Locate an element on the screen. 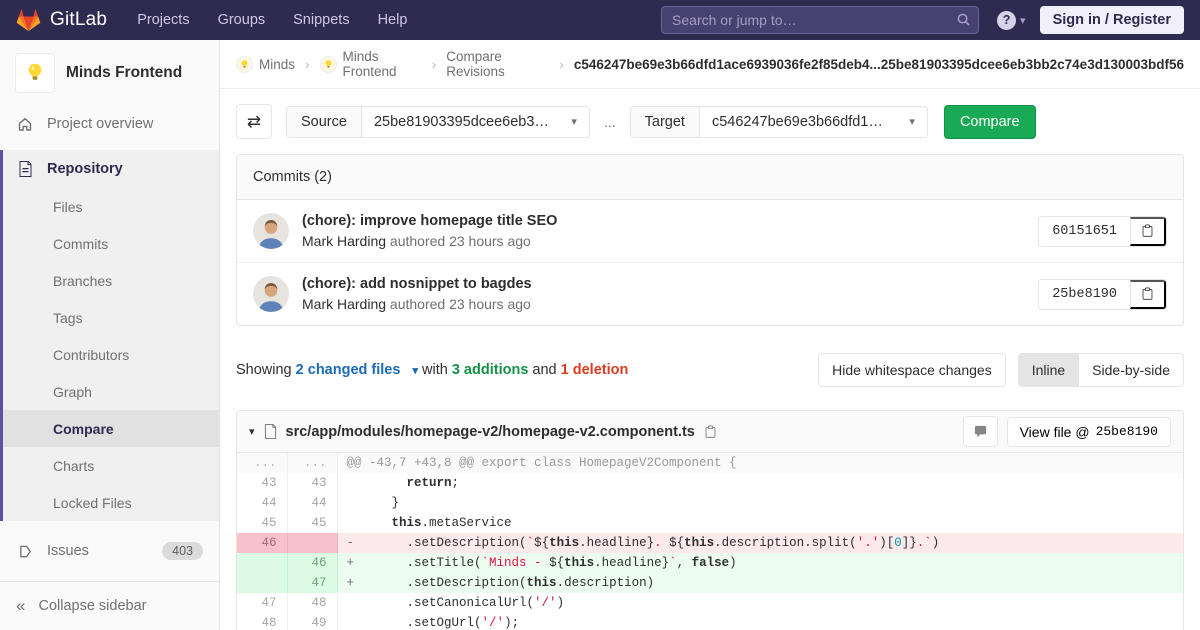  sidebar-item-compare: Compare is located at coordinates (111, 428).